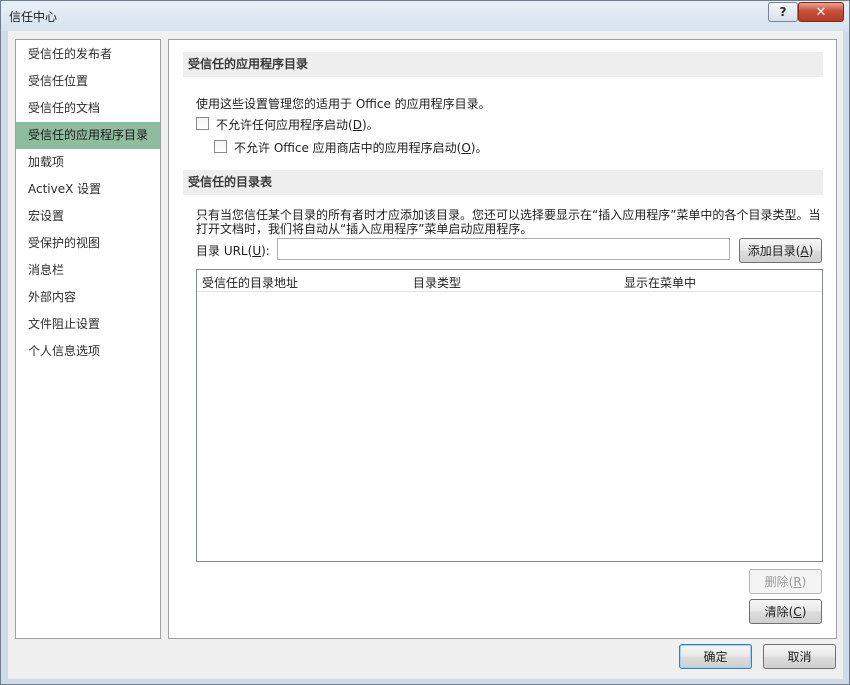 The width and height of the screenshot is (850, 685). What do you see at coordinates (297, 124) in the screenshot?
I see `disallow-all-apps-label: 不允许任何应用程序启动(D)。` at bounding box center [297, 124].